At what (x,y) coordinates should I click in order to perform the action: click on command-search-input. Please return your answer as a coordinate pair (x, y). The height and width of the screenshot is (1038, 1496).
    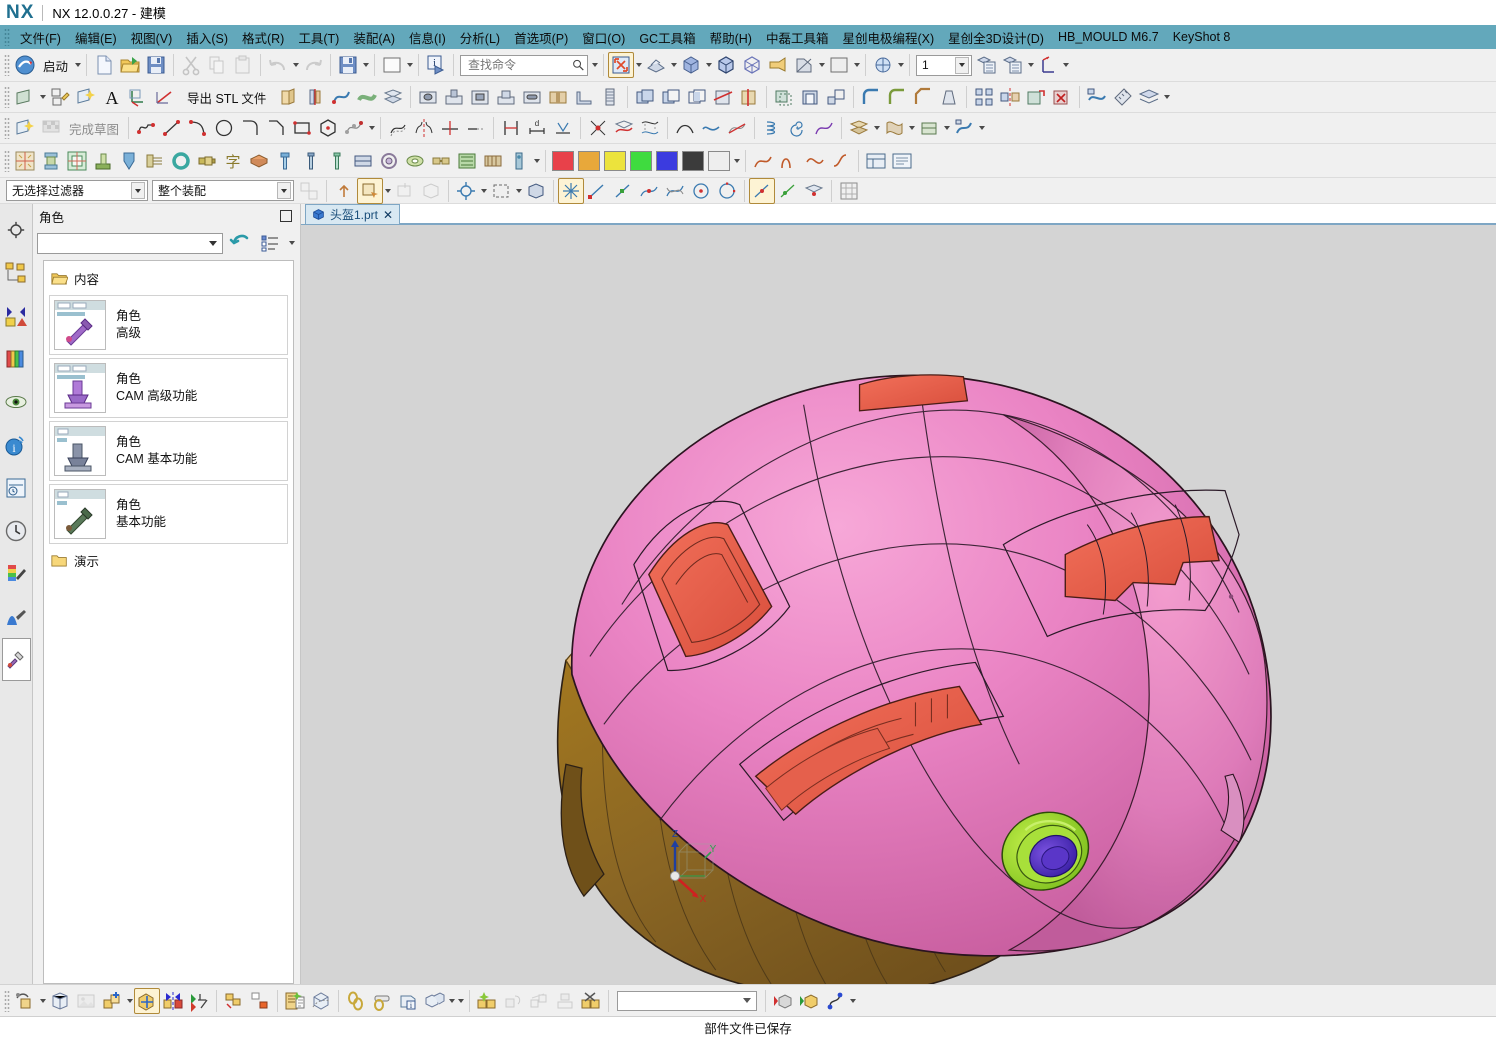
    Looking at the image, I should click on (519, 65).